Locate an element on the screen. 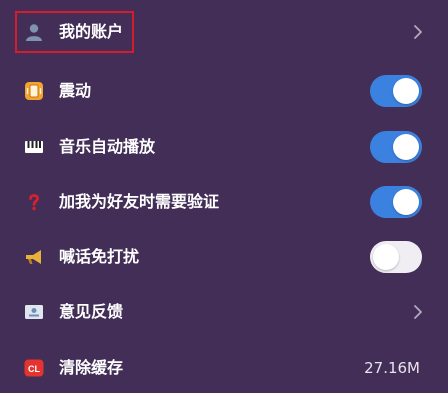 This screenshot has width=448, height=393. cl-badge-icon: CL is located at coordinates (34, 368).